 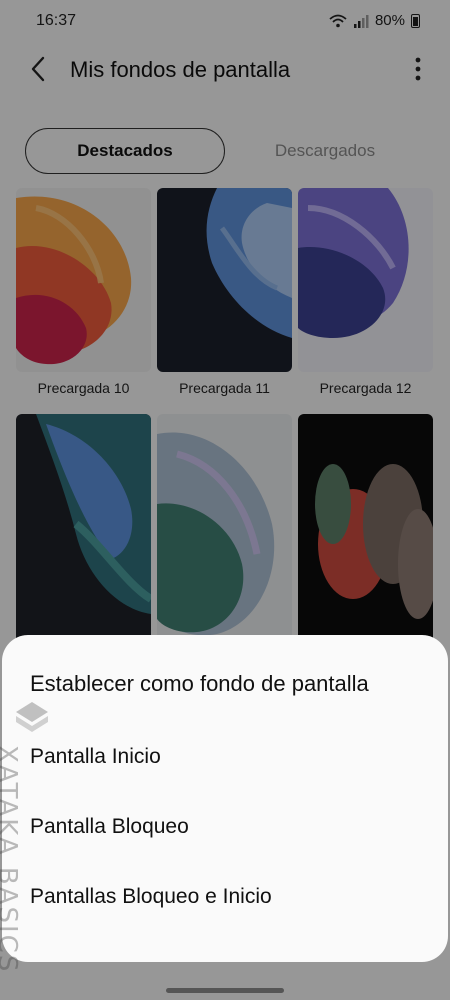 What do you see at coordinates (225, 990) in the screenshot?
I see `gesture-nav-bar` at bounding box center [225, 990].